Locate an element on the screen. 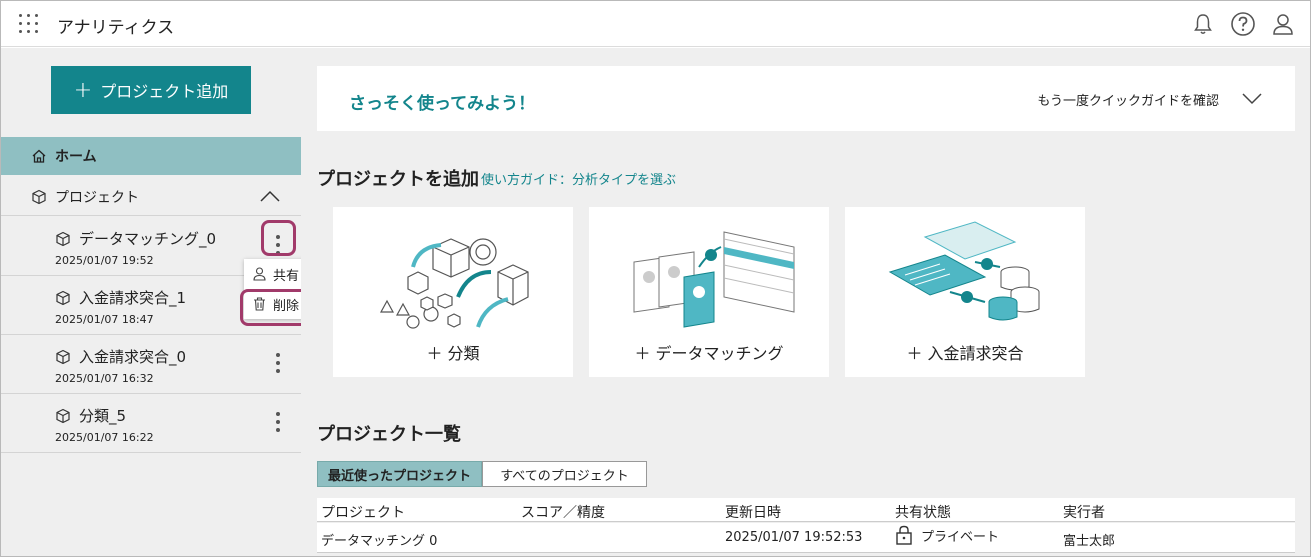 This screenshot has width=1311, height=557. project-name-text: 入金請求突合_0 is located at coordinates (133, 357).